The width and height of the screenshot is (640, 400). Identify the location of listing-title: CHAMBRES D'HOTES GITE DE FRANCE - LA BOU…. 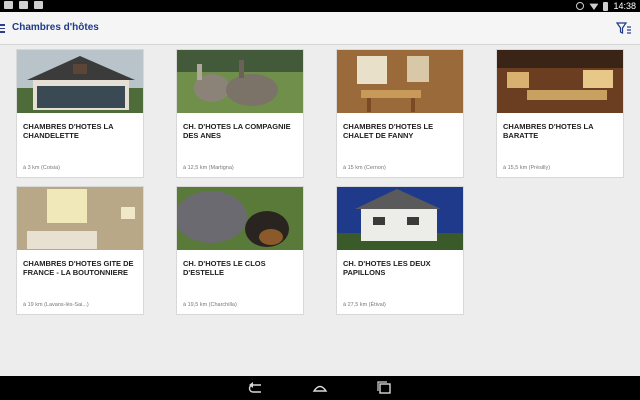
(78, 268).